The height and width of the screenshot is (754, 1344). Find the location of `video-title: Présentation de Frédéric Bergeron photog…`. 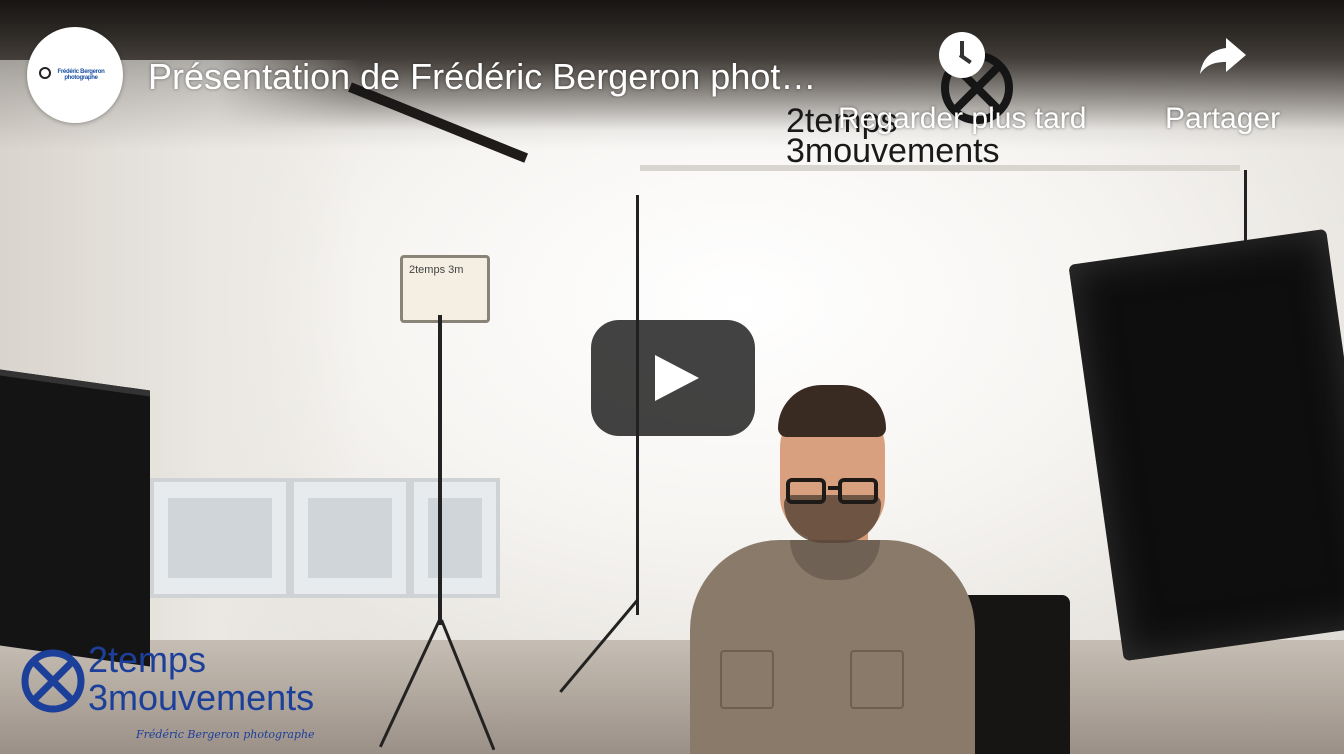

video-title: Présentation de Frédéric Bergeron photog… is located at coordinates (483, 77).